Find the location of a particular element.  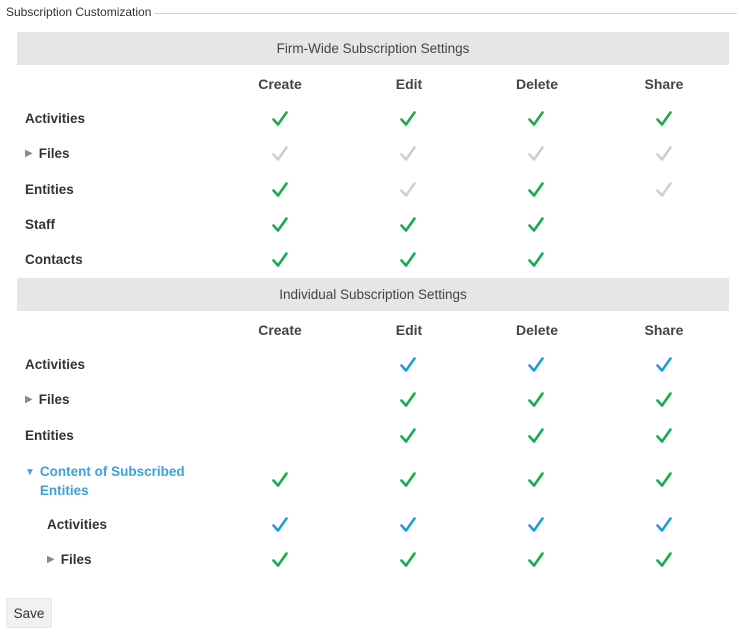

indiv-row-entities-label: Entities is located at coordinates (49, 435).